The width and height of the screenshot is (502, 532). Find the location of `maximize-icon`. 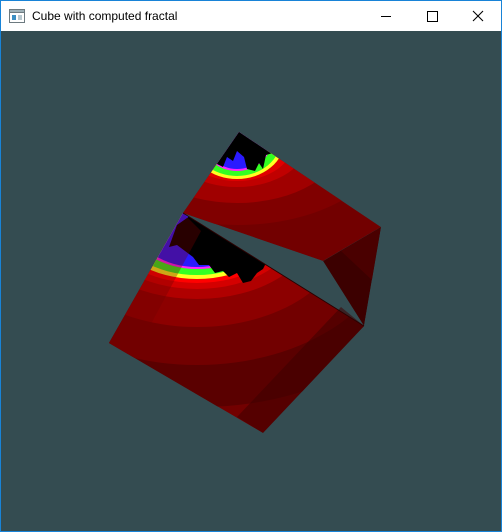

maximize-icon is located at coordinates (432, 16).